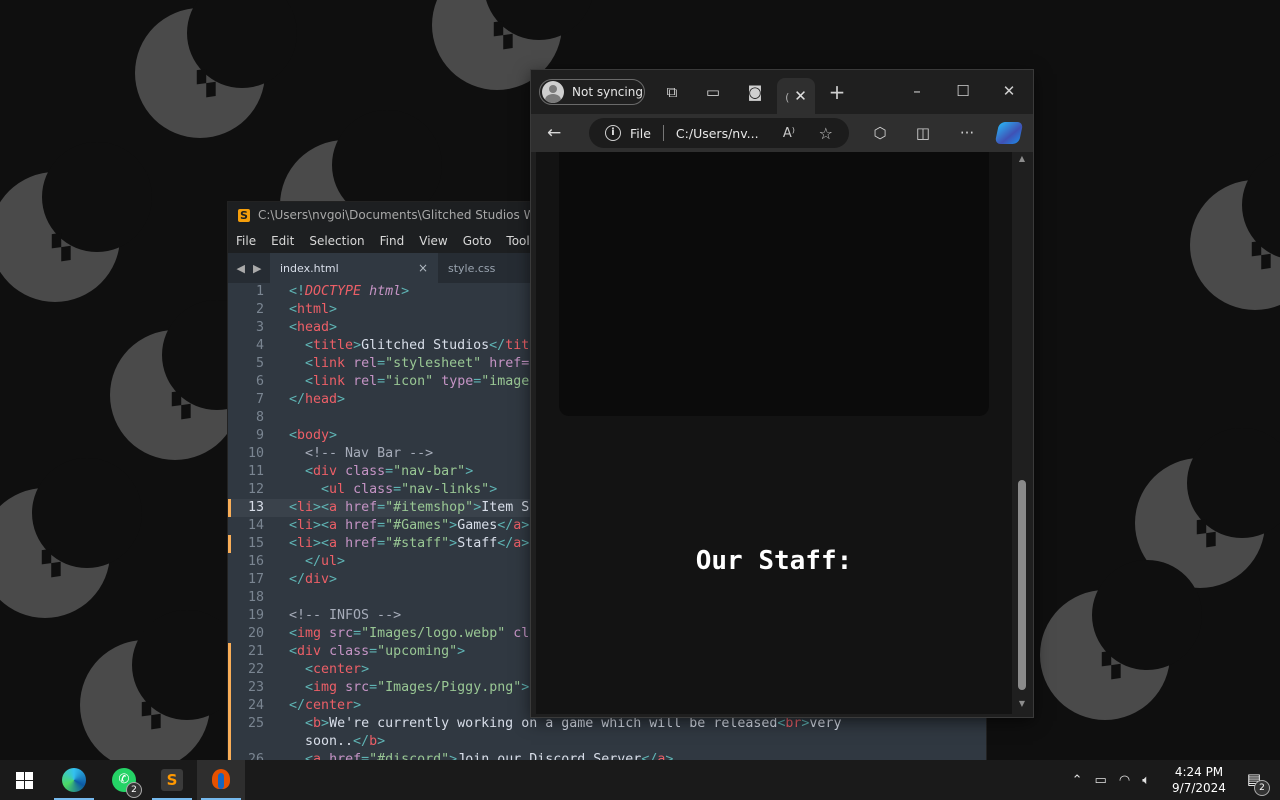  I want to click on tab-scroll-arrows: ◀ ▶, so click(249, 268).